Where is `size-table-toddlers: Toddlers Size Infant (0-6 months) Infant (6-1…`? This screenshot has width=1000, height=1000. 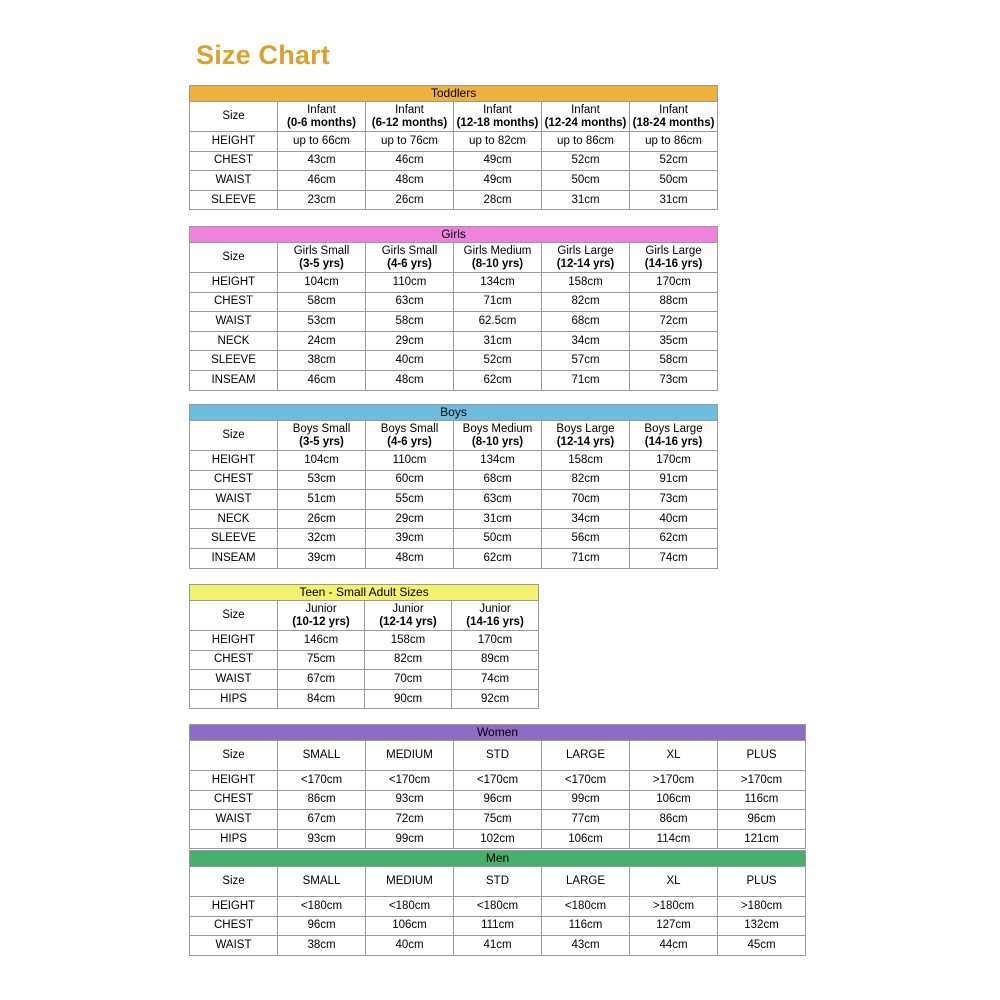
size-table-toddlers: Toddlers Size Infant (0-6 months) Infant (6-1… is located at coordinates (453, 148).